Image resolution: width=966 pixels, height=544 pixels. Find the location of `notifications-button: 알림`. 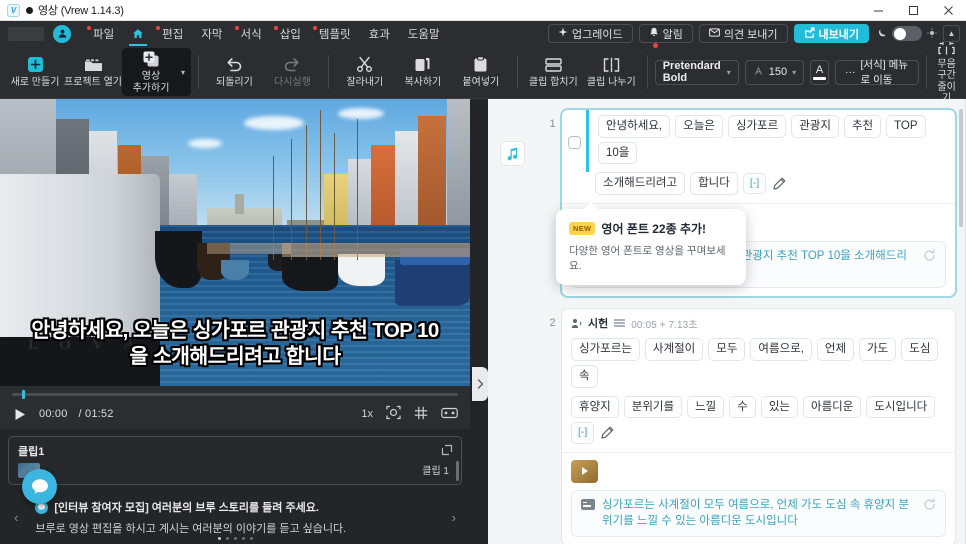

notifications-button: 알림 is located at coordinates (665, 33).